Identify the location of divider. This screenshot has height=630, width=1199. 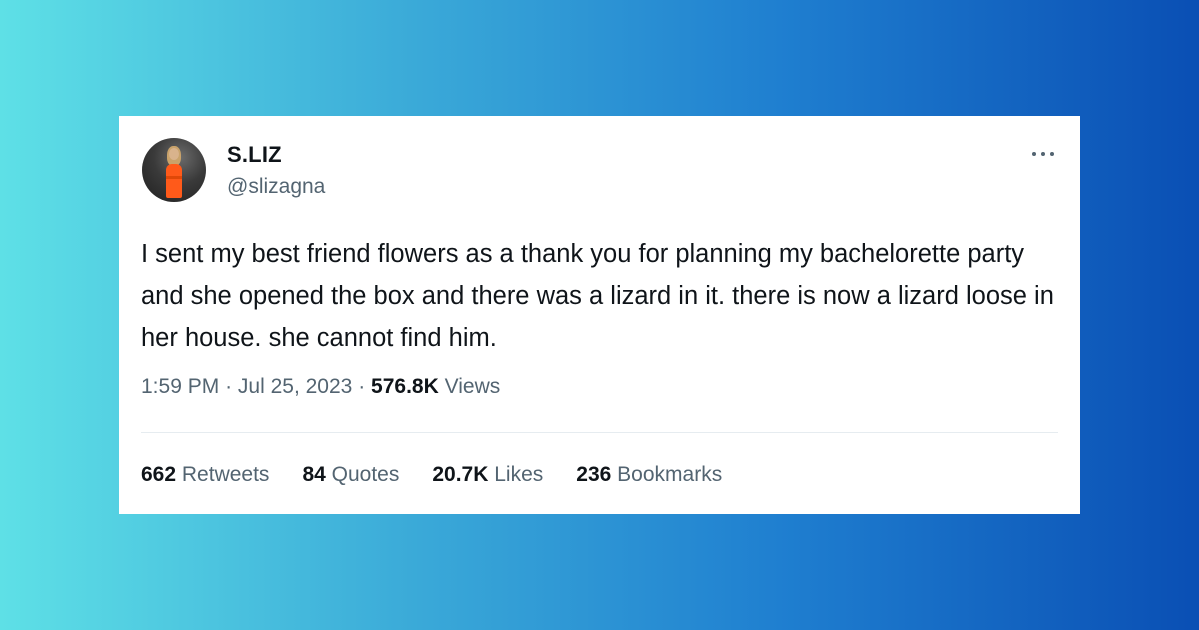
(599, 432).